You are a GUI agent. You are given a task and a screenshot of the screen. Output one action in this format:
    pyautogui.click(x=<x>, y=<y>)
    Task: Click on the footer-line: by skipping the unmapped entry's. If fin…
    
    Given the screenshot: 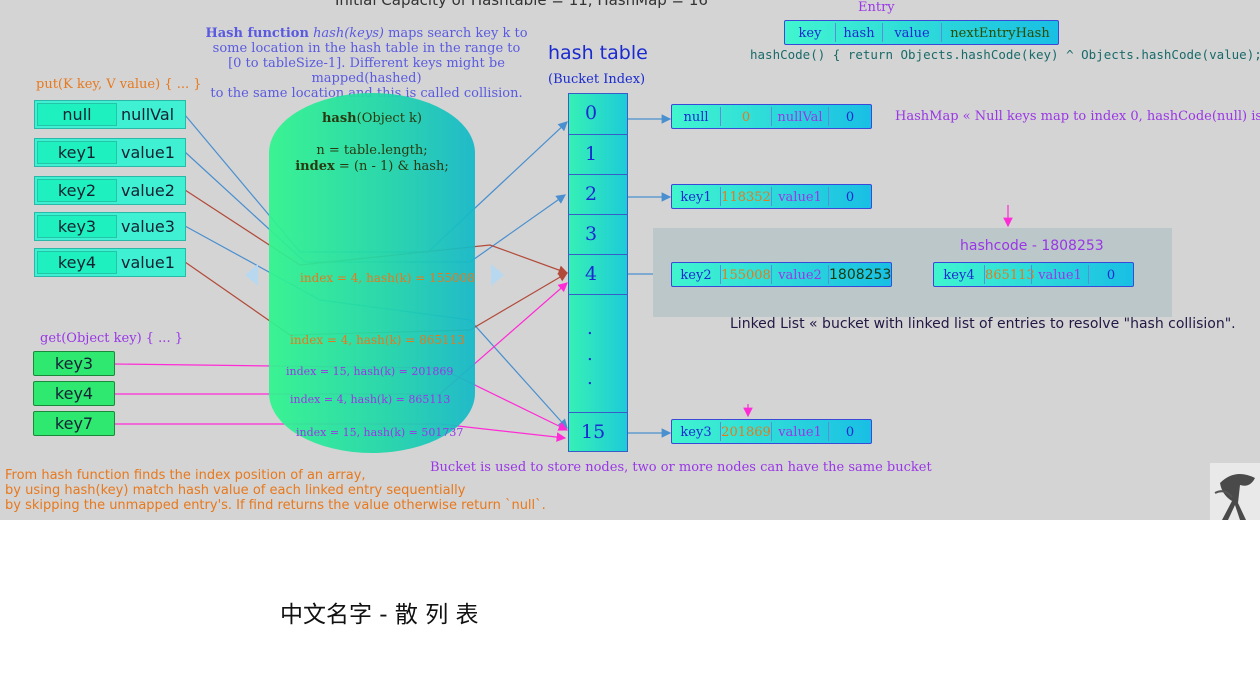 What is the action you would take?
    pyautogui.click(x=275, y=505)
    